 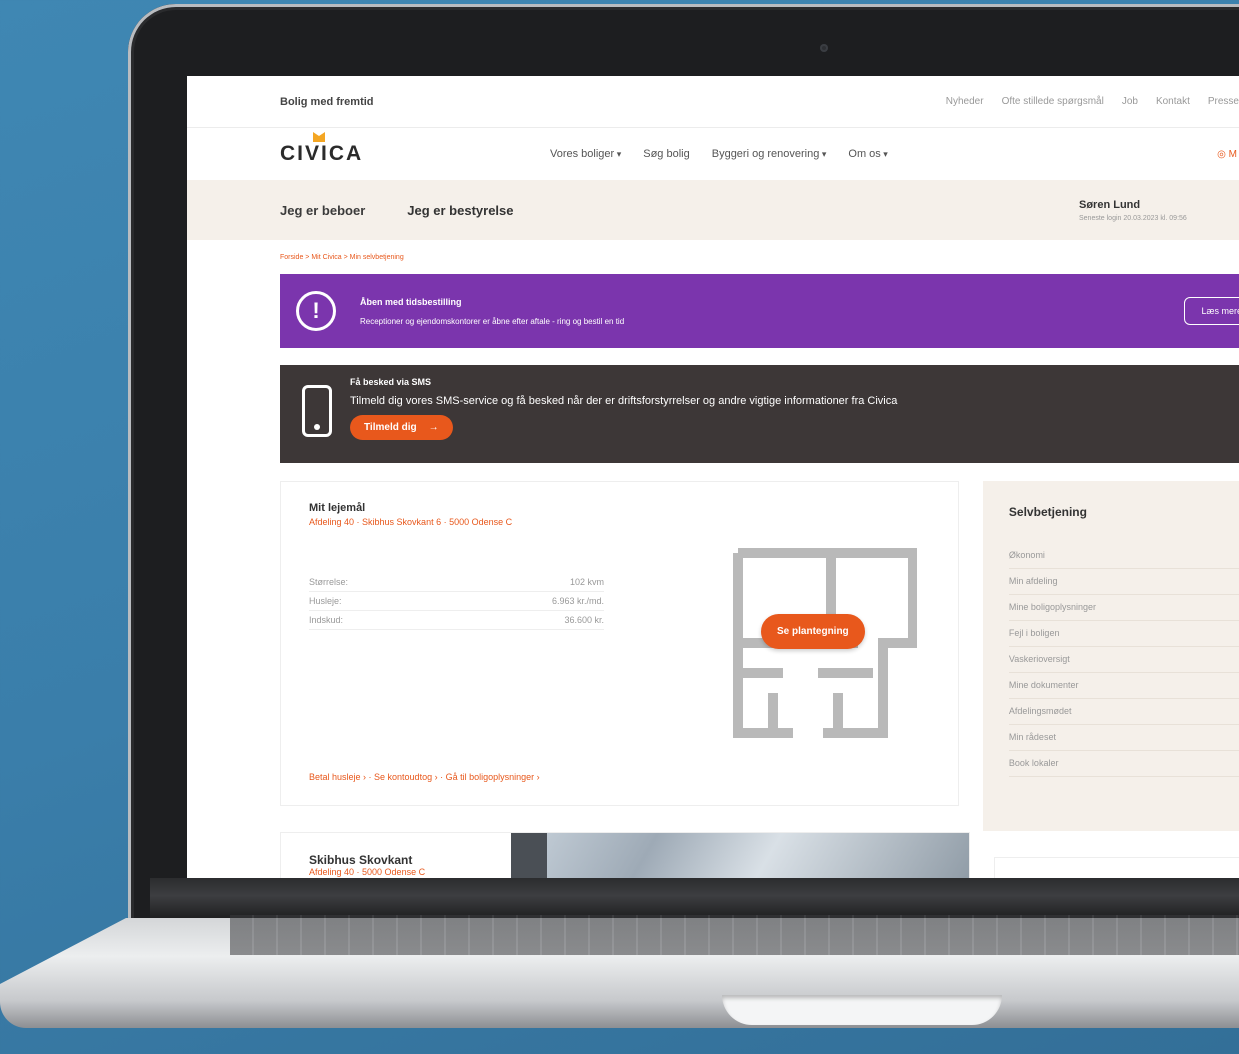 What do you see at coordinates (1223, 101) in the screenshot?
I see `top-link-press: Presse` at bounding box center [1223, 101].